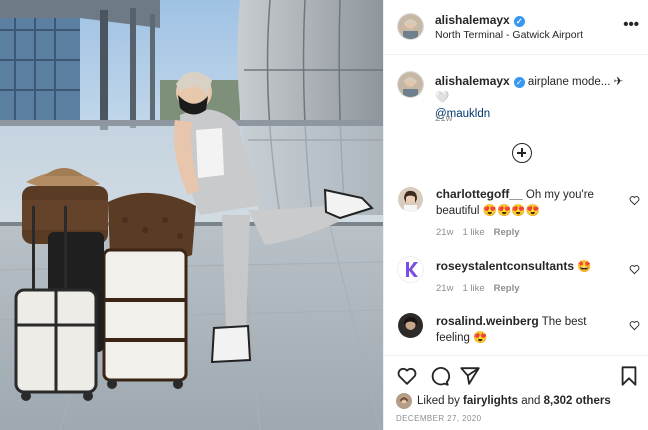  I want to click on bookmark-icon, so click(629, 376).